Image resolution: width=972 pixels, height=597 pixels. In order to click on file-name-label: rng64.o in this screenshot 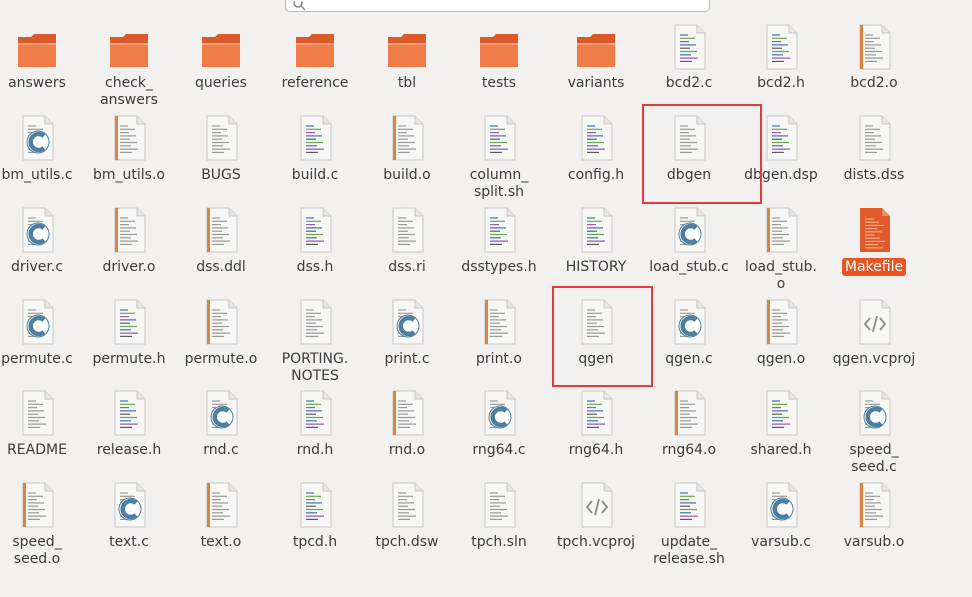, I will do `click(689, 450)`.